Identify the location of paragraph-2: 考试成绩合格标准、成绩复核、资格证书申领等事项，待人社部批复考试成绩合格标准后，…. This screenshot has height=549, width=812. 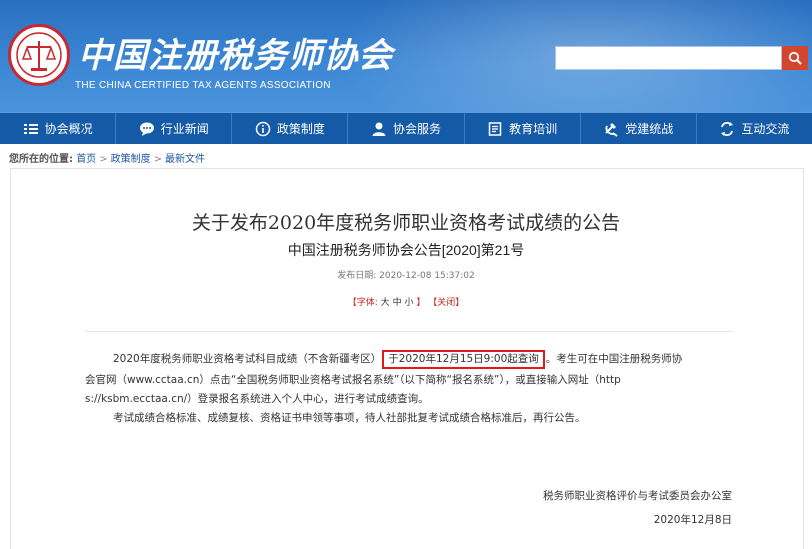
(349, 418).